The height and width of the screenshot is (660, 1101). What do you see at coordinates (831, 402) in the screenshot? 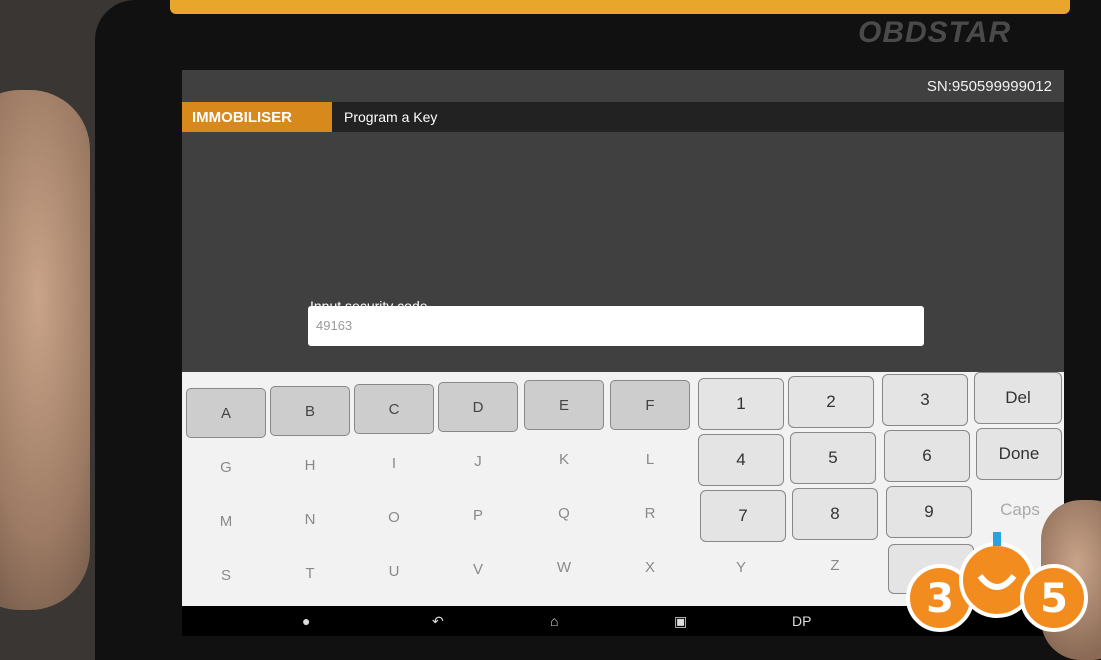
I see `key-2: 2` at bounding box center [831, 402].